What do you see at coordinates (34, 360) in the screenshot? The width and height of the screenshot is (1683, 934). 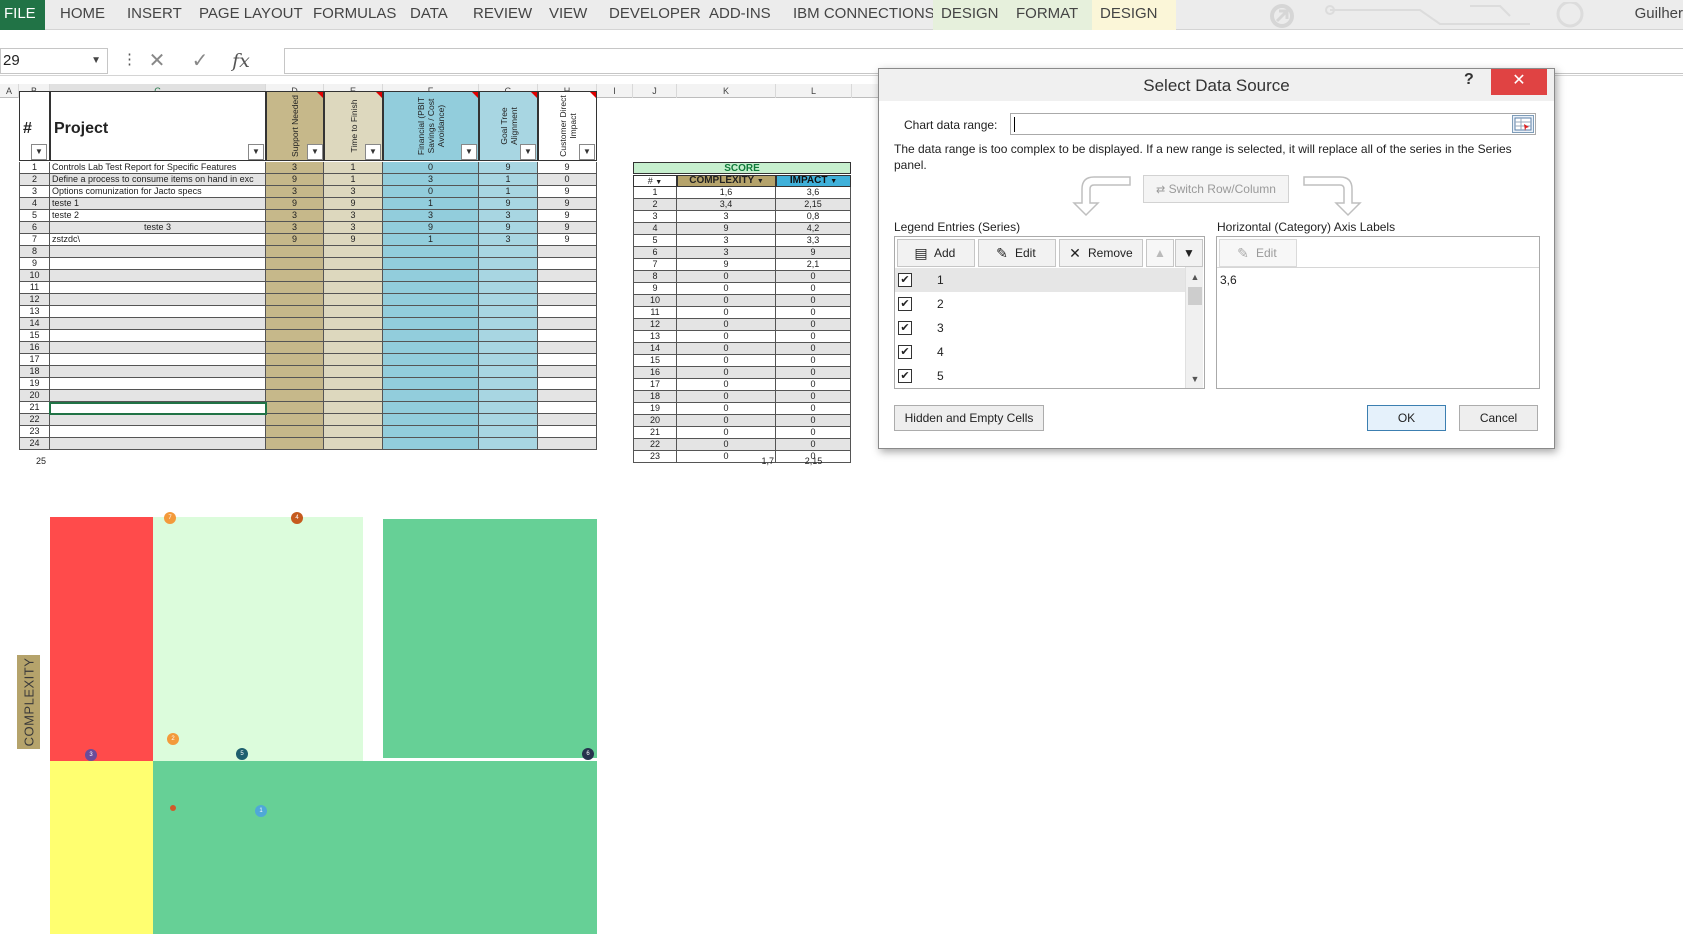 I see `row-number-cell: 17` at bounding box center [34, 360].